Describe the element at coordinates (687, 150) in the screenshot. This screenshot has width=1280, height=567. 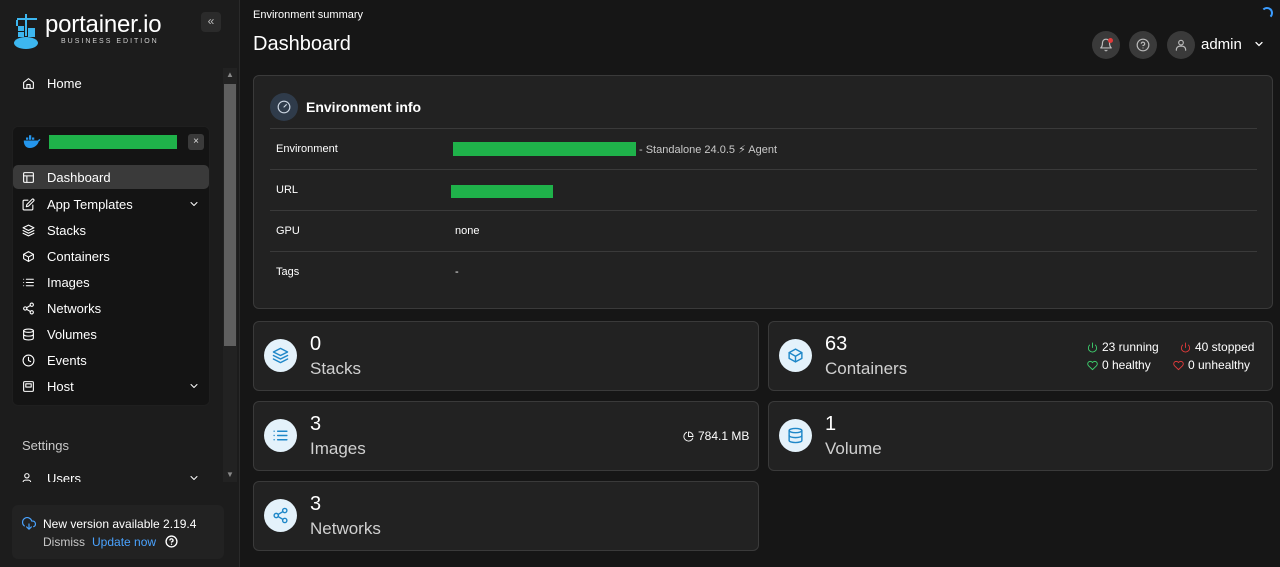
I see `environment-type-text: - Standalone 24.0.5` at that location.